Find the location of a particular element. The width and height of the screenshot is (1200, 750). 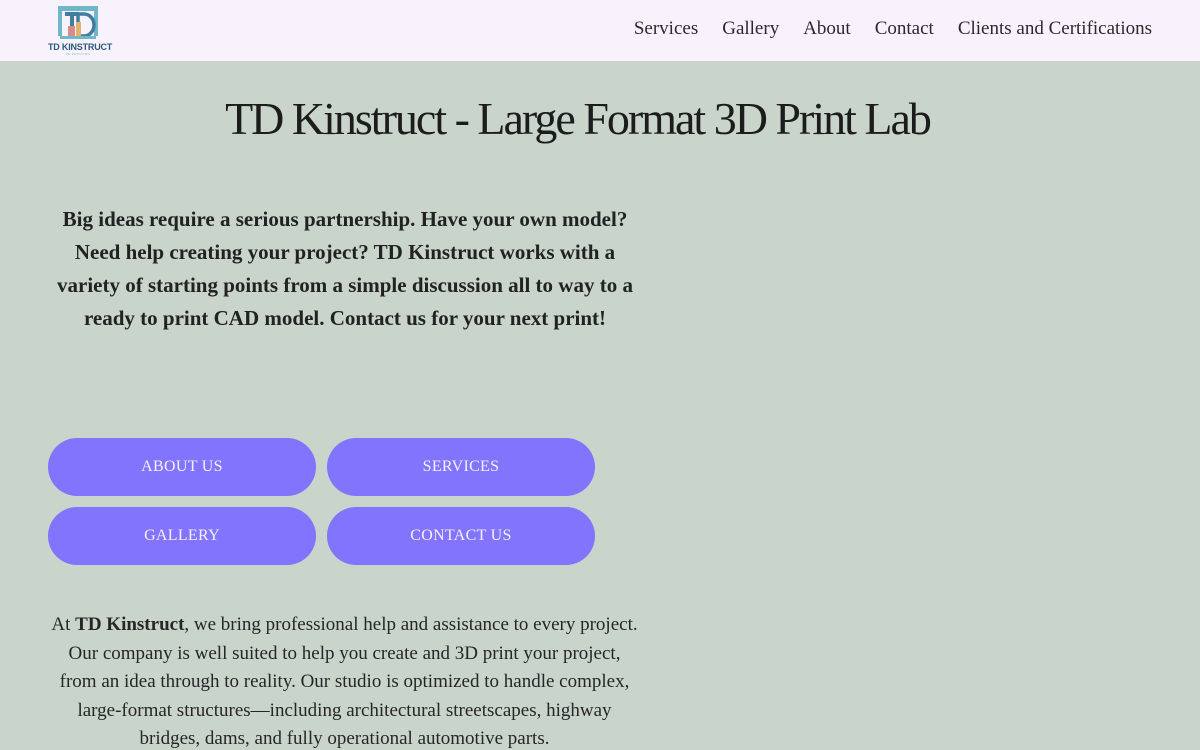

nav-link-gallery: Gallery is located at coordinates (750, 29).